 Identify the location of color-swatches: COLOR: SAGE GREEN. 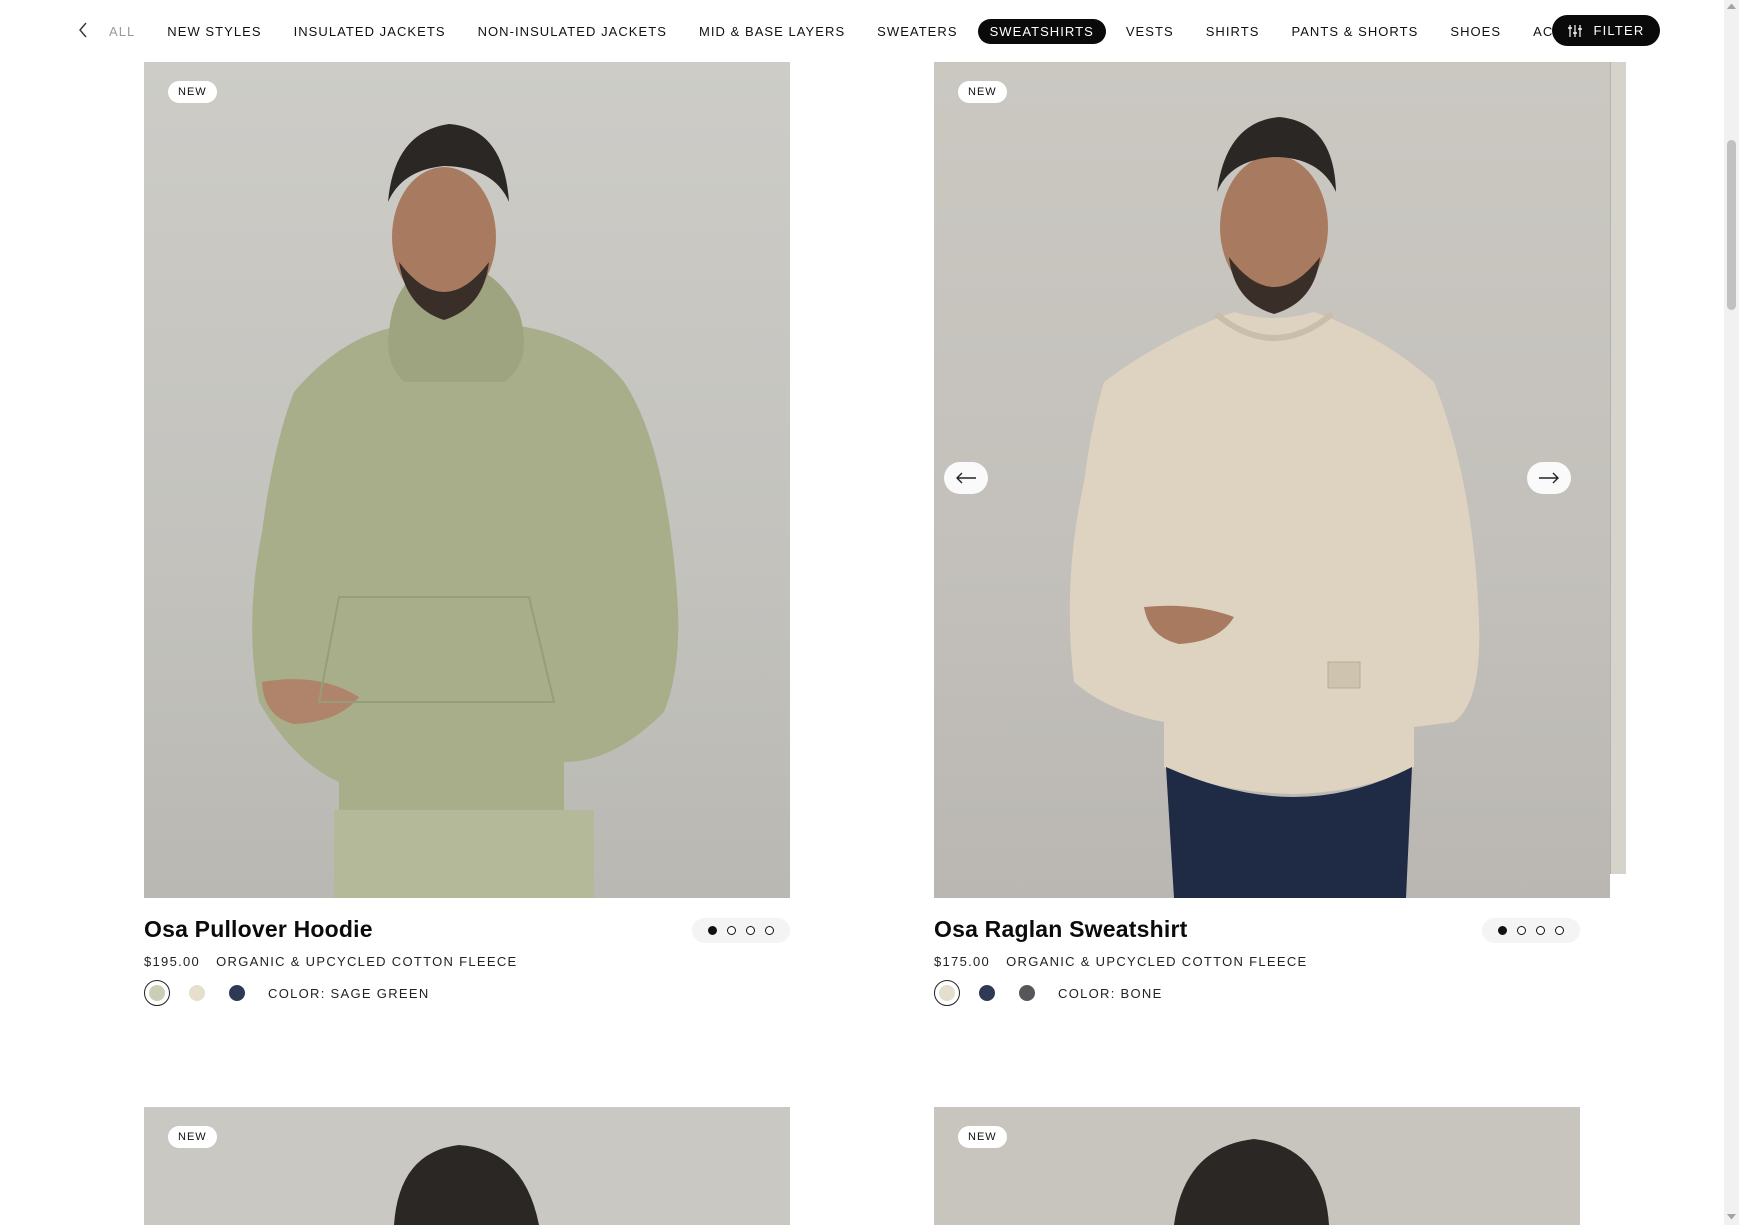
(287, 993).